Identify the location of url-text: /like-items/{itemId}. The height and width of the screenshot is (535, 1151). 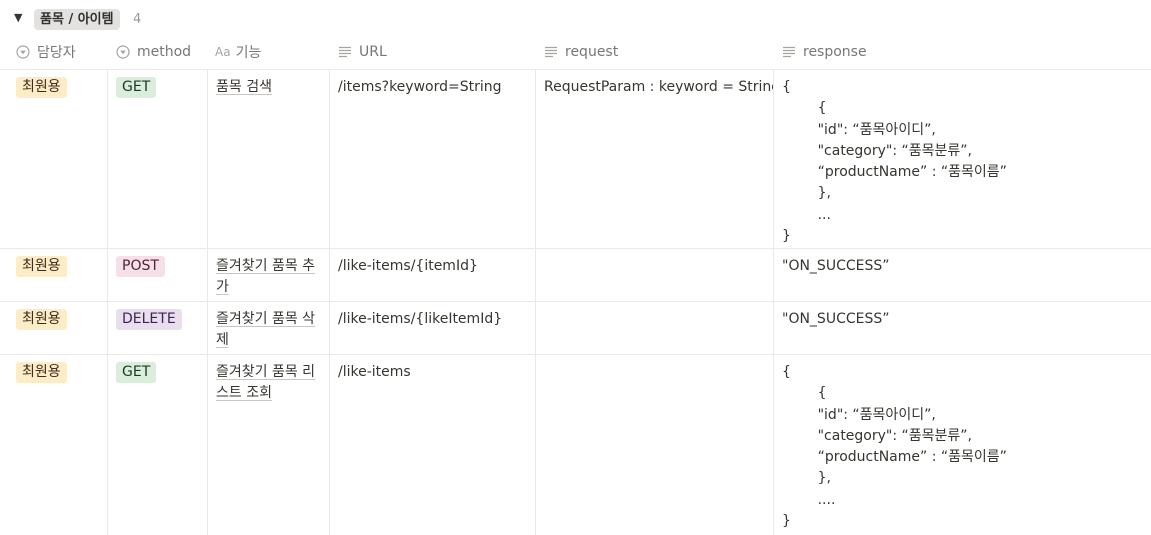
(408, 266).